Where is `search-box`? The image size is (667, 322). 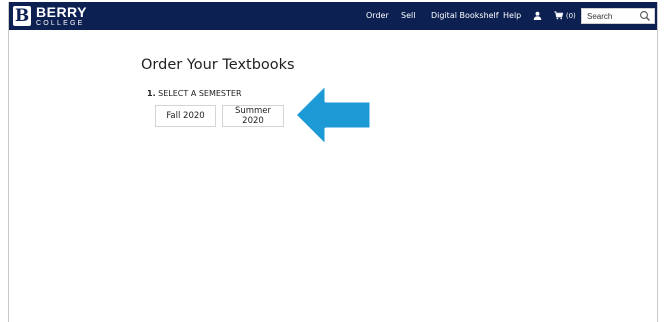
search-box is located at coordinates (618, 16).